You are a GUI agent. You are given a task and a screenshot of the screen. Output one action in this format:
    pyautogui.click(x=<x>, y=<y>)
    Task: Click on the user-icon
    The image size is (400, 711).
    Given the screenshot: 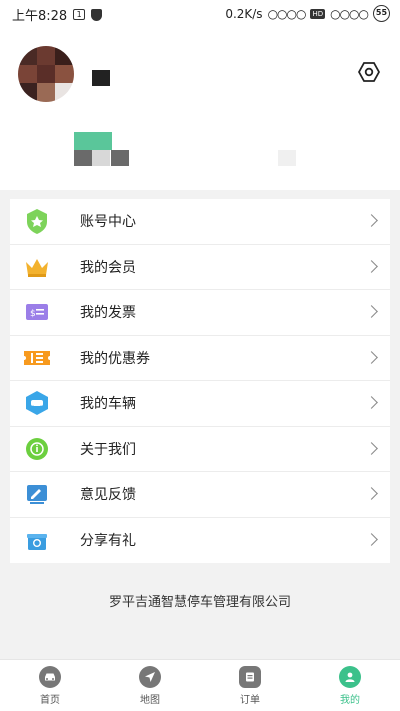 What is the action you would take?
    pyautogui.click(x=350, y=677)
    